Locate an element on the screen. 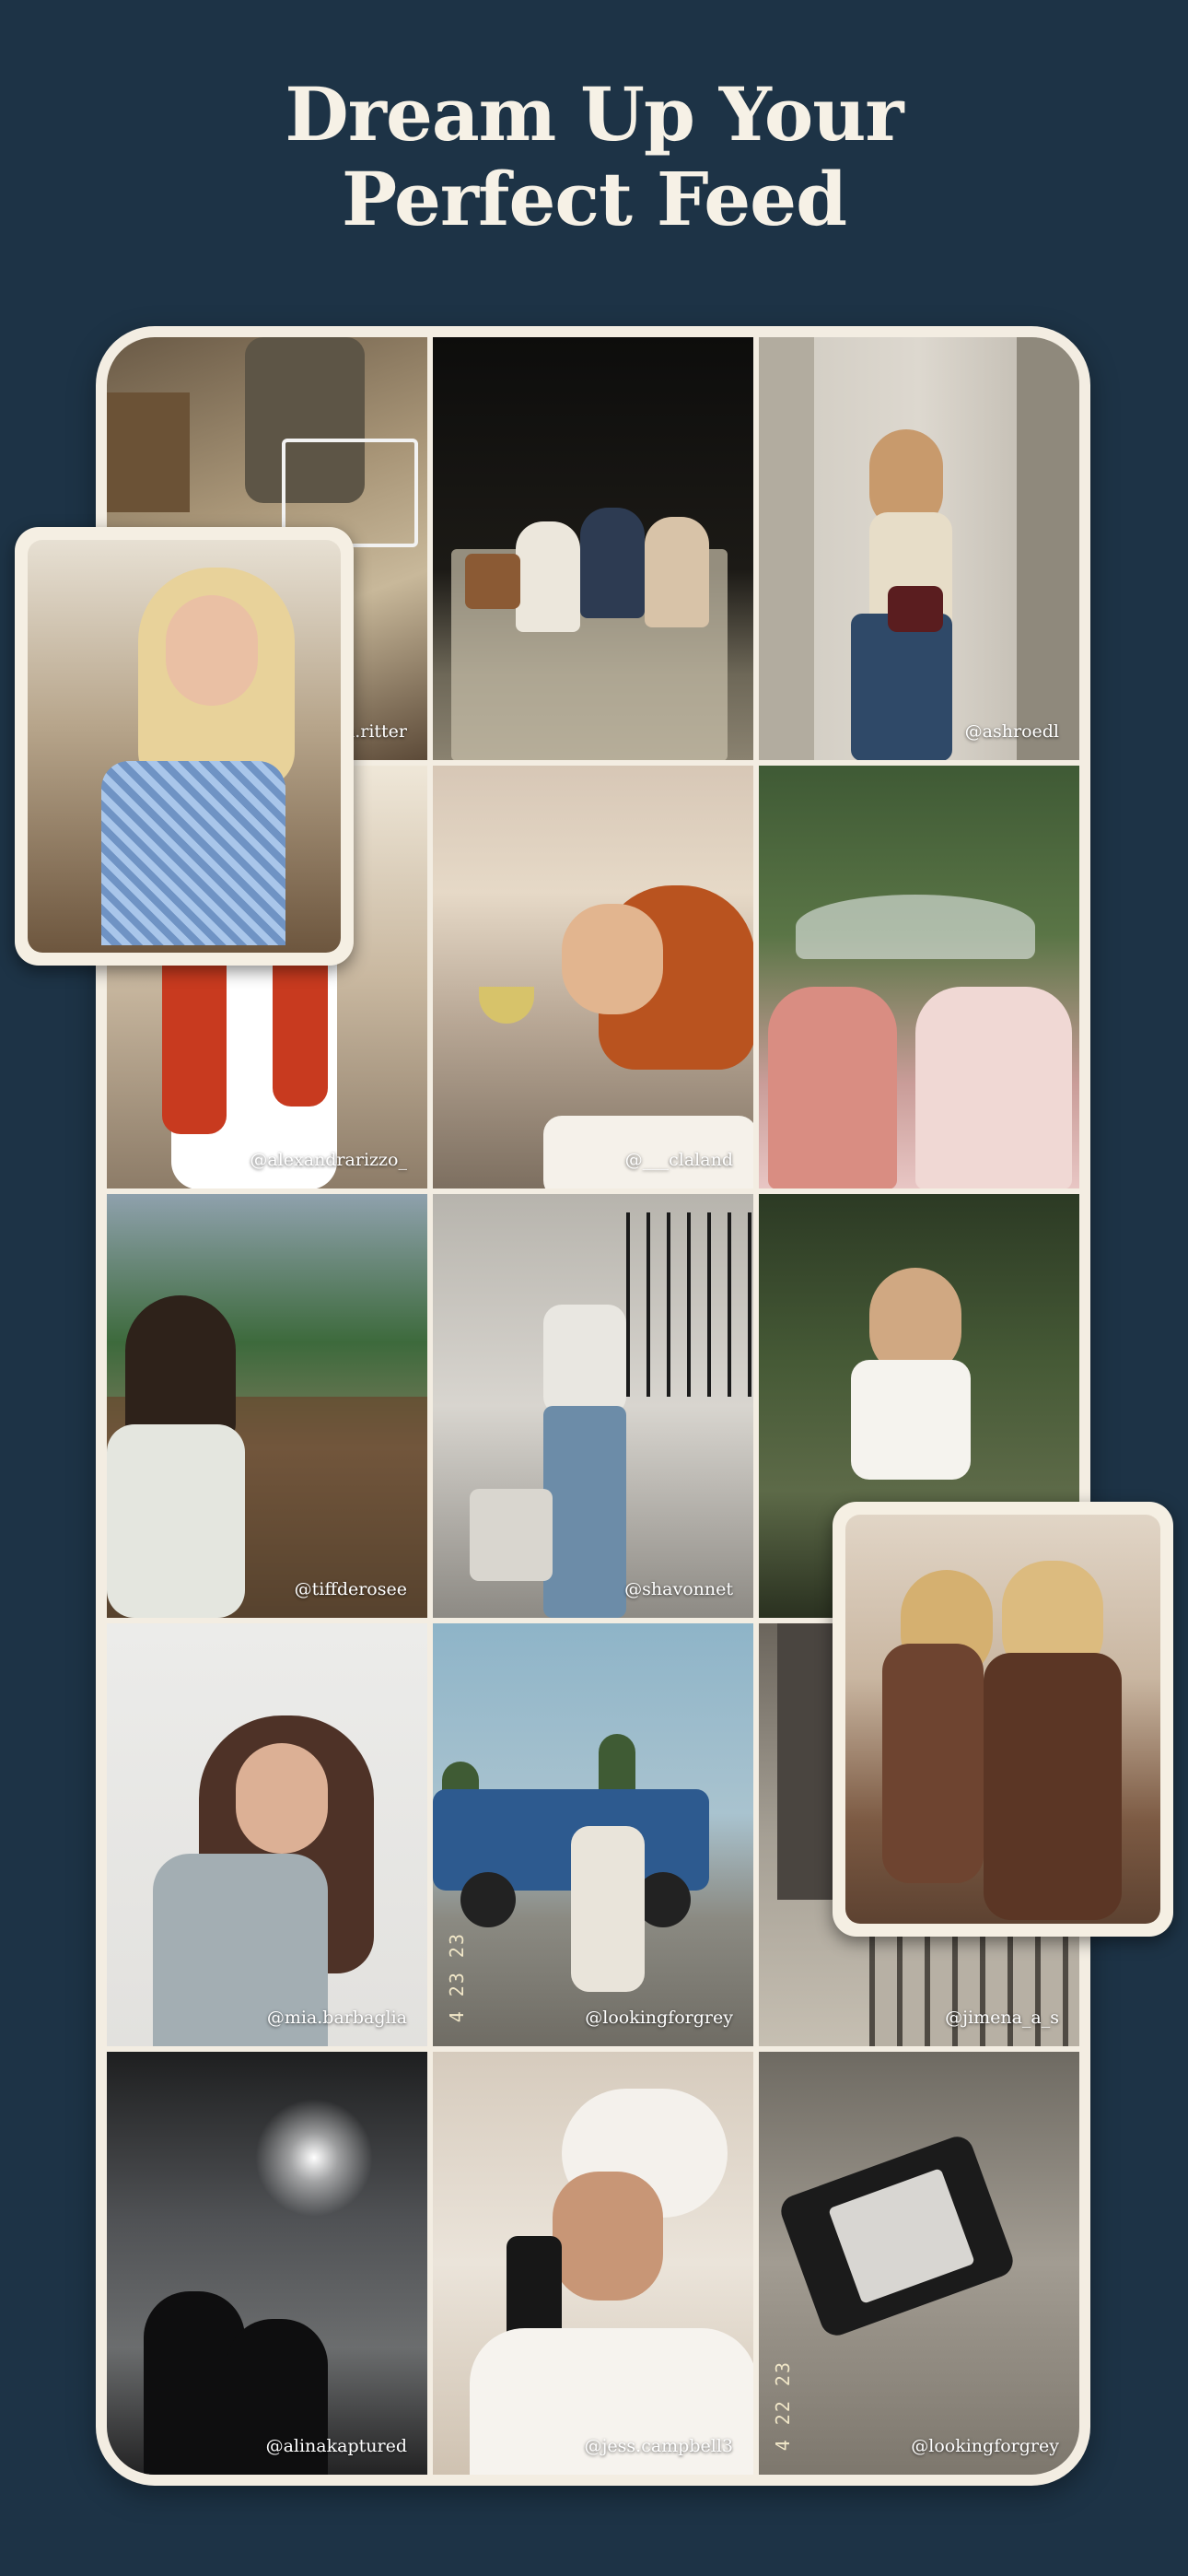 This screenshot has width=1188, height=2576. tile-handle: @___claland is located at coordinates (678, 1160).